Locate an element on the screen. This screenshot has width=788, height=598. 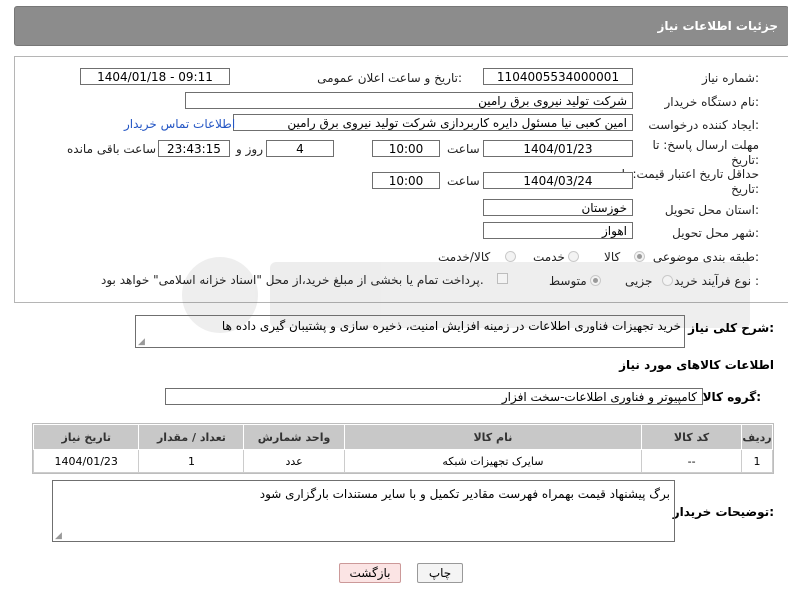
province-field: خوزستان is located at coordinates (558, 207).